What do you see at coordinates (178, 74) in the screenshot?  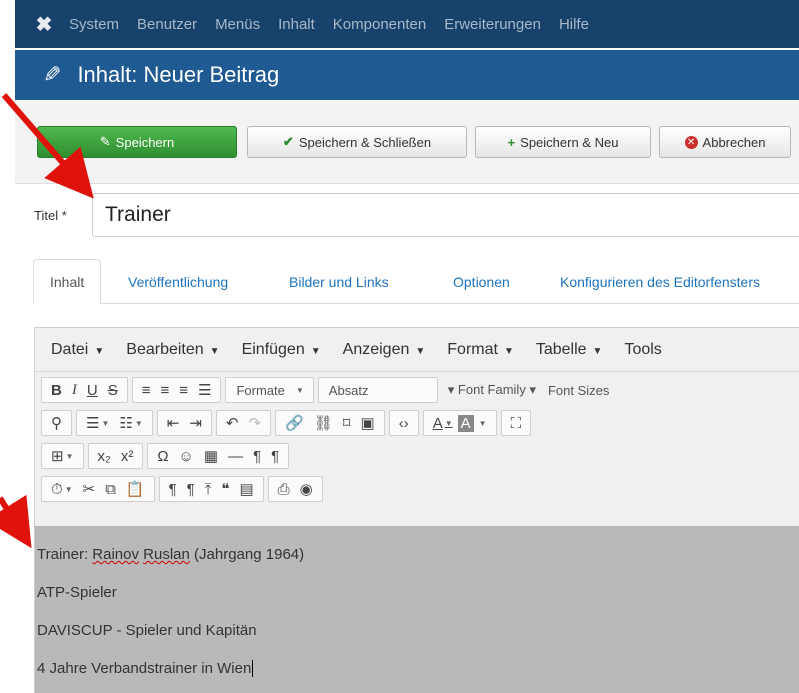 I see `page-title: Inhalt: Neuer Beitrag` at bounding box center [178, 74].